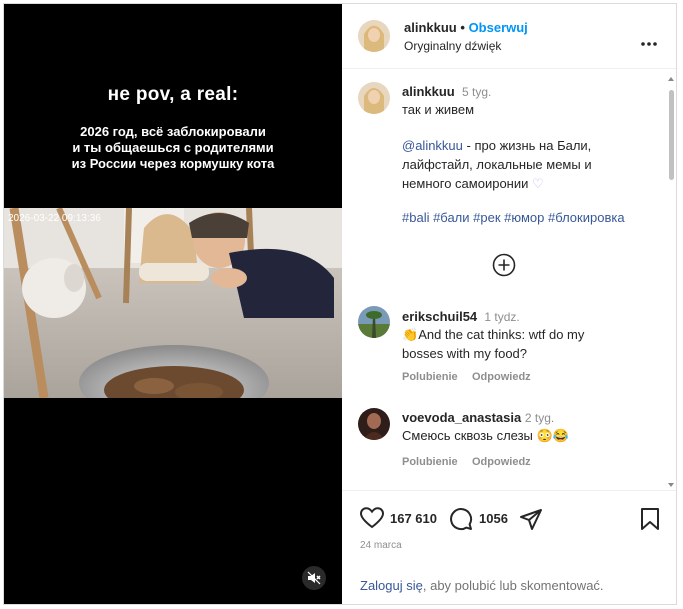  I want to click on video-subtitle-line: 2026 год, всё заблокировали, so click(173, 131).